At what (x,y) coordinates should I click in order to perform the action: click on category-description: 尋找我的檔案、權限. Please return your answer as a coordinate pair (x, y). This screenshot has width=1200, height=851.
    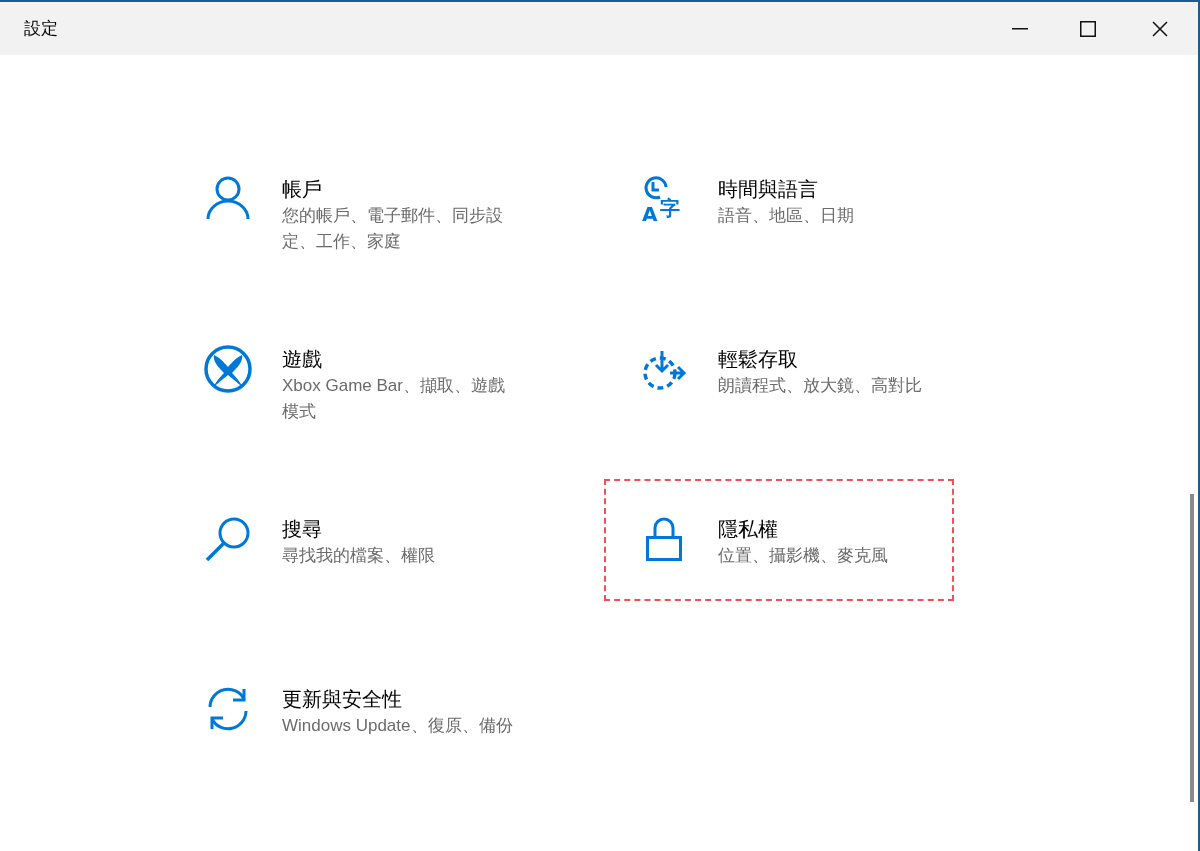
    Looking at the image, I should click on (359, 556).